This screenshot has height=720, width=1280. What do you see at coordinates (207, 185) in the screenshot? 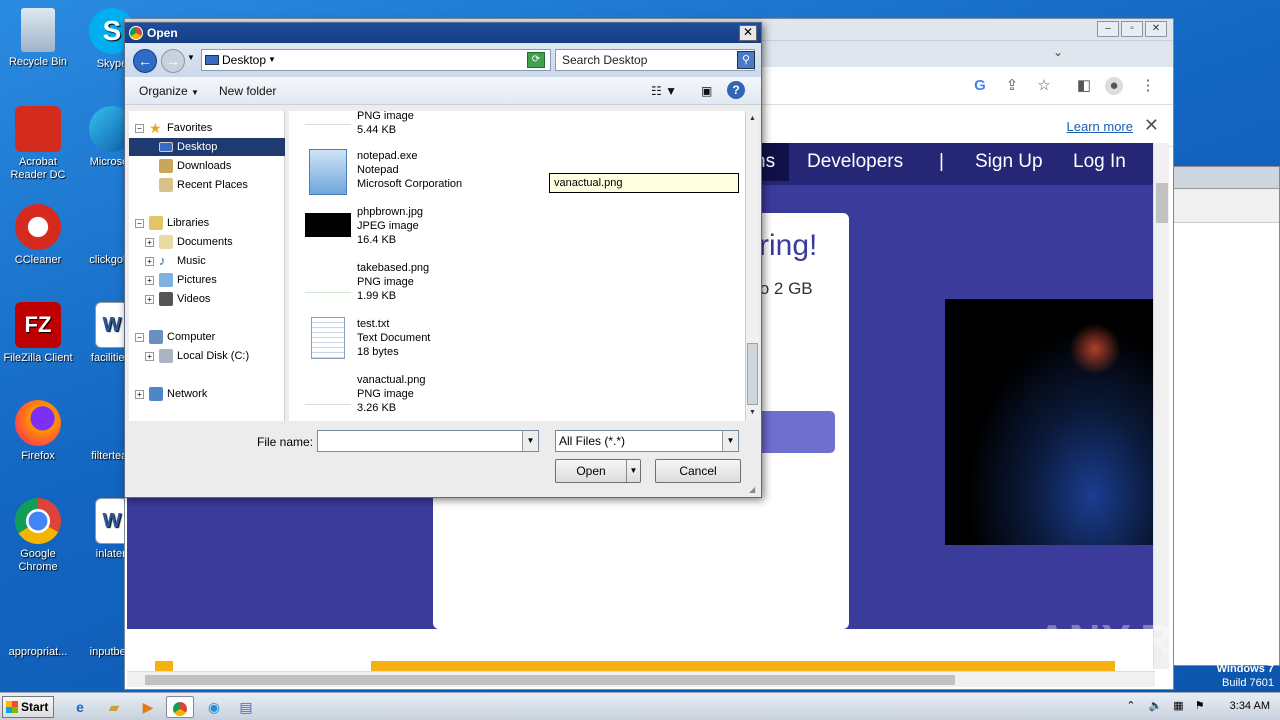
I see `nav-recent-places: Recent Places` at bounding box center [207, 185].